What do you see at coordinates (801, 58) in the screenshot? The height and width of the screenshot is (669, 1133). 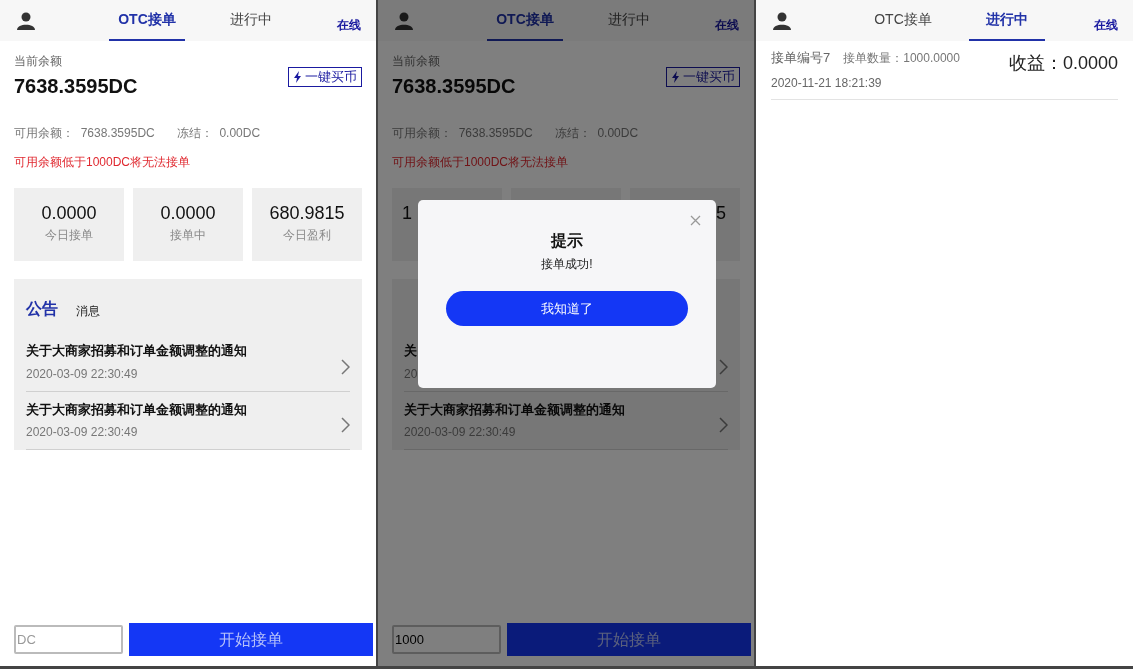 I see `order-number: 接单编号7` at bounding box center [801, 58].